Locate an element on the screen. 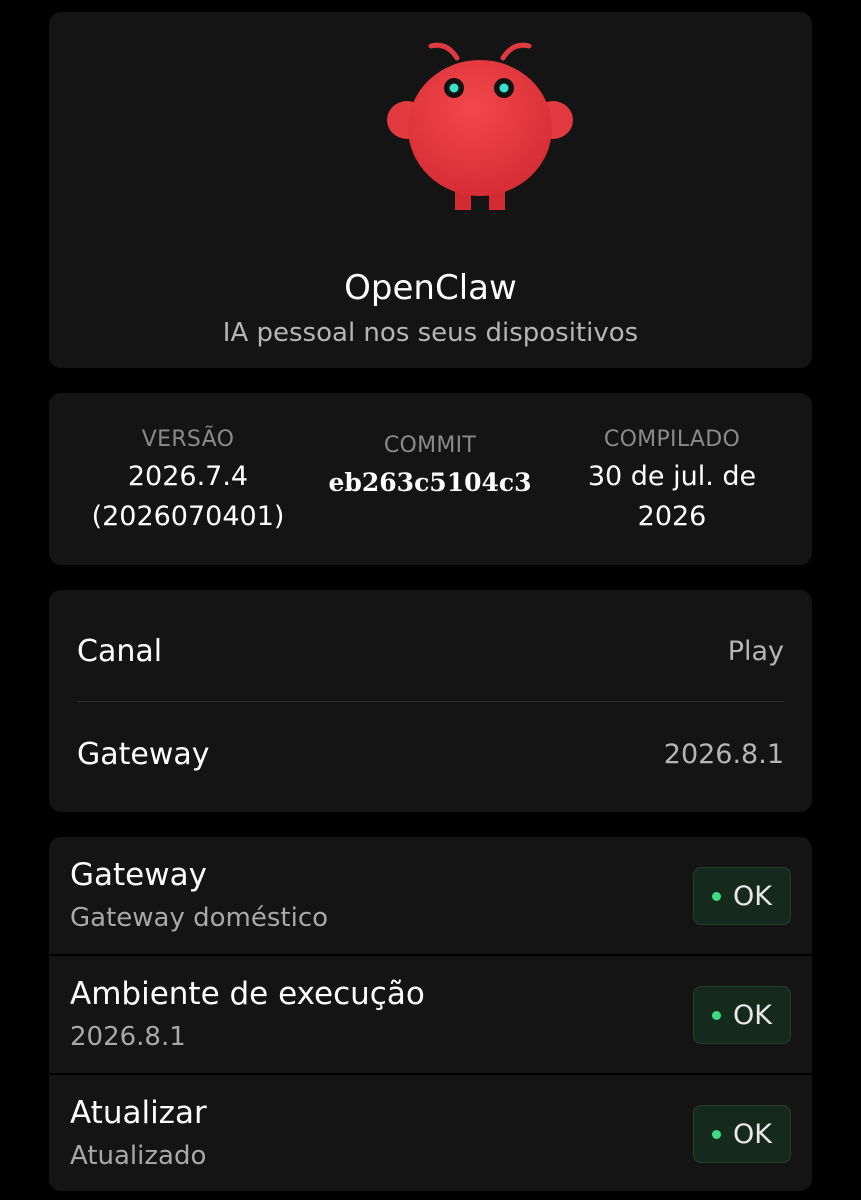  version-code: (2026070401) is located at coordinates (188, 516).